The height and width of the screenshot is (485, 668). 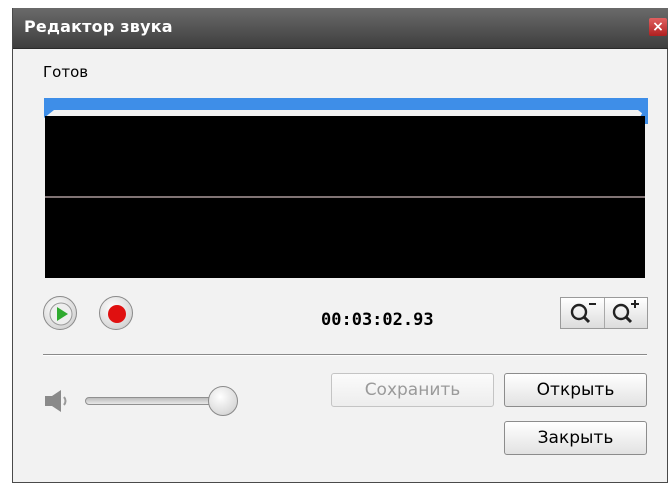 What do you see at coordinates (377, 320) in the screenshot?
I see `playback-time: 00:03:02.93` at bounding box center [377, 320].